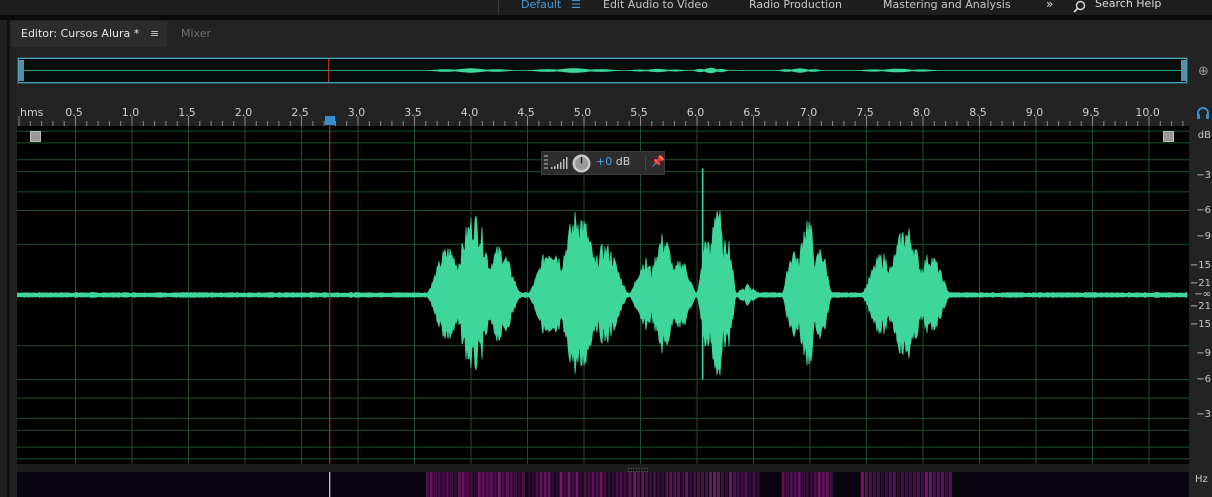  What do you see at coordinates (196, 34) in the screenshot?
I see `tab-mixer: Mixer` at bounding box center [196, 34].